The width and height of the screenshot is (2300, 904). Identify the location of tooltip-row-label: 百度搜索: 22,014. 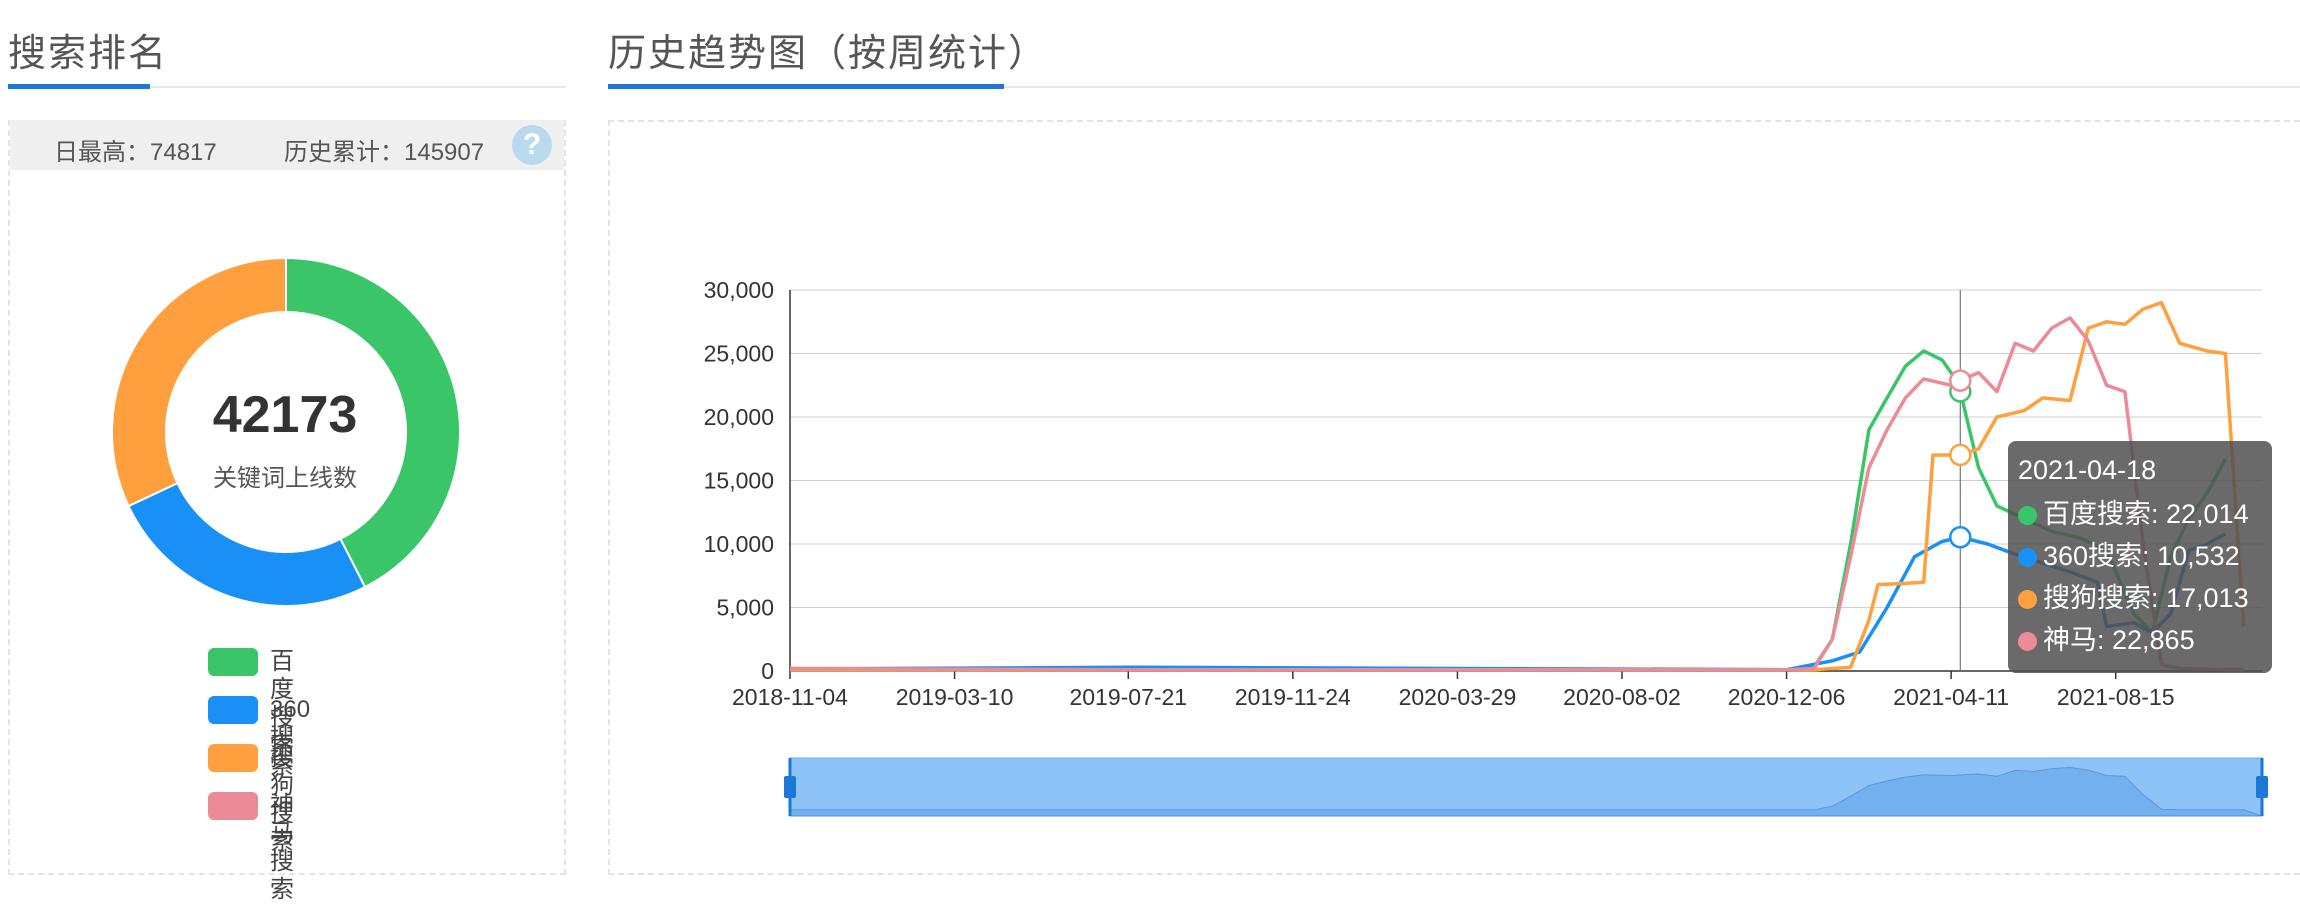
(2146, 514).